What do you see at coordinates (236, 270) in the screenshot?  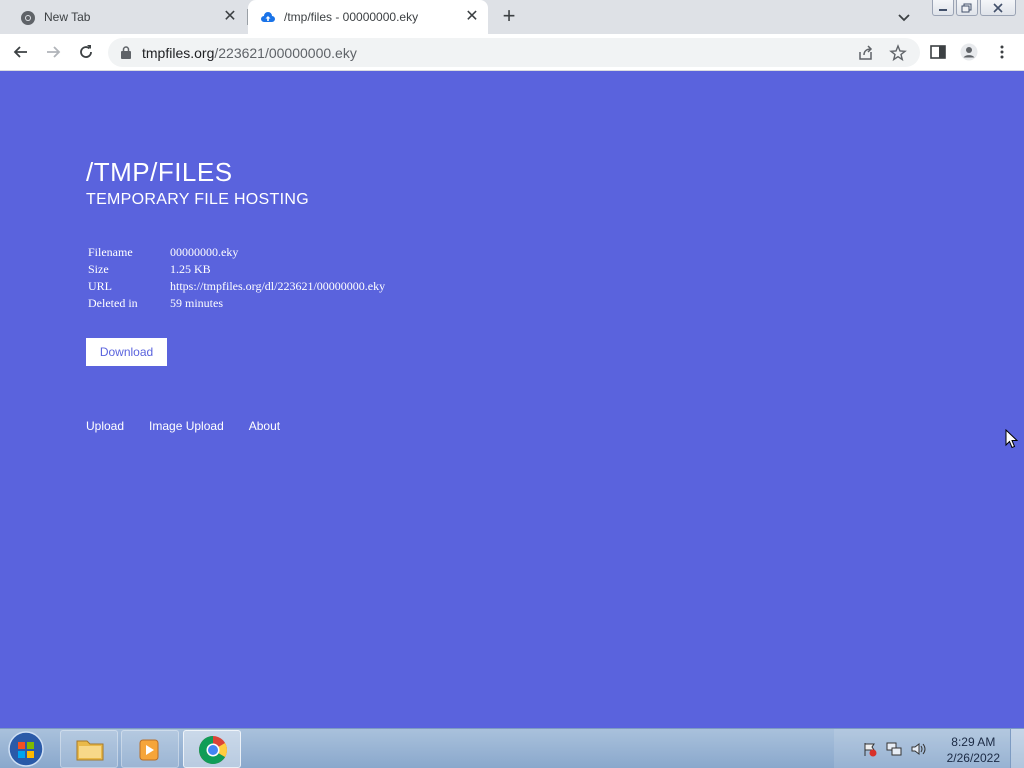 I see `file-info-row-size: Size 1.25 KB` at bounding box center [236, 270].